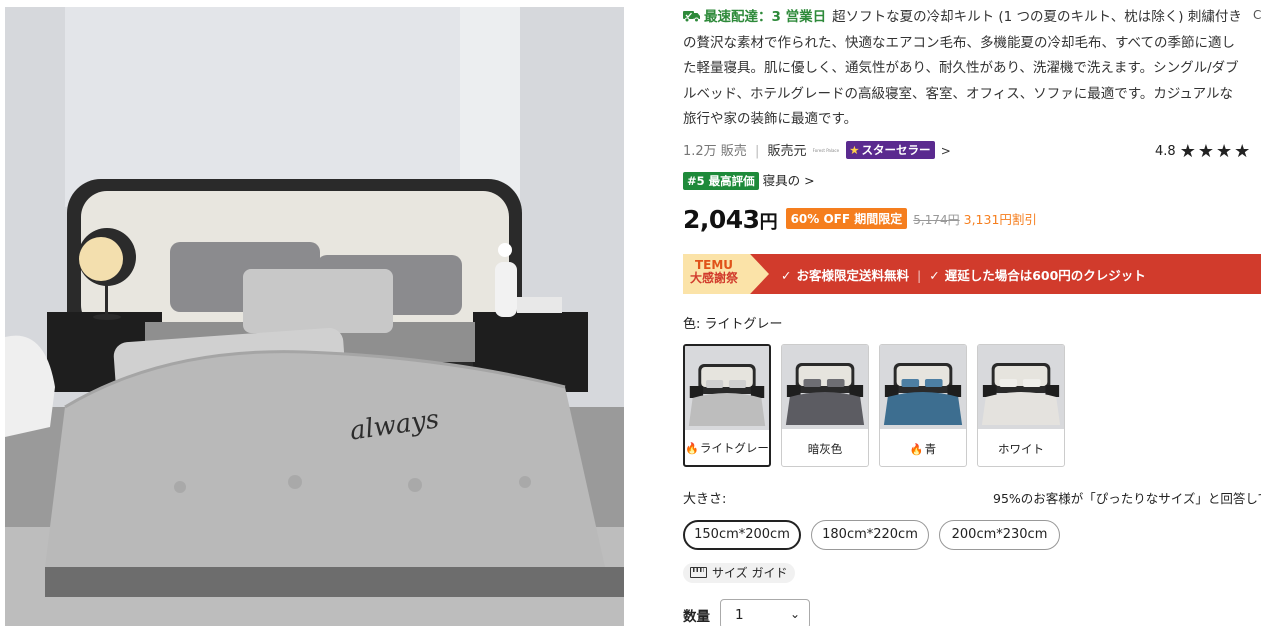 Image resolution: width=1261 pixels, height=626 pixels. Describe the element at coordinates (696, 617) in the screenshot. I see `quantity-label: 数量` at that location.